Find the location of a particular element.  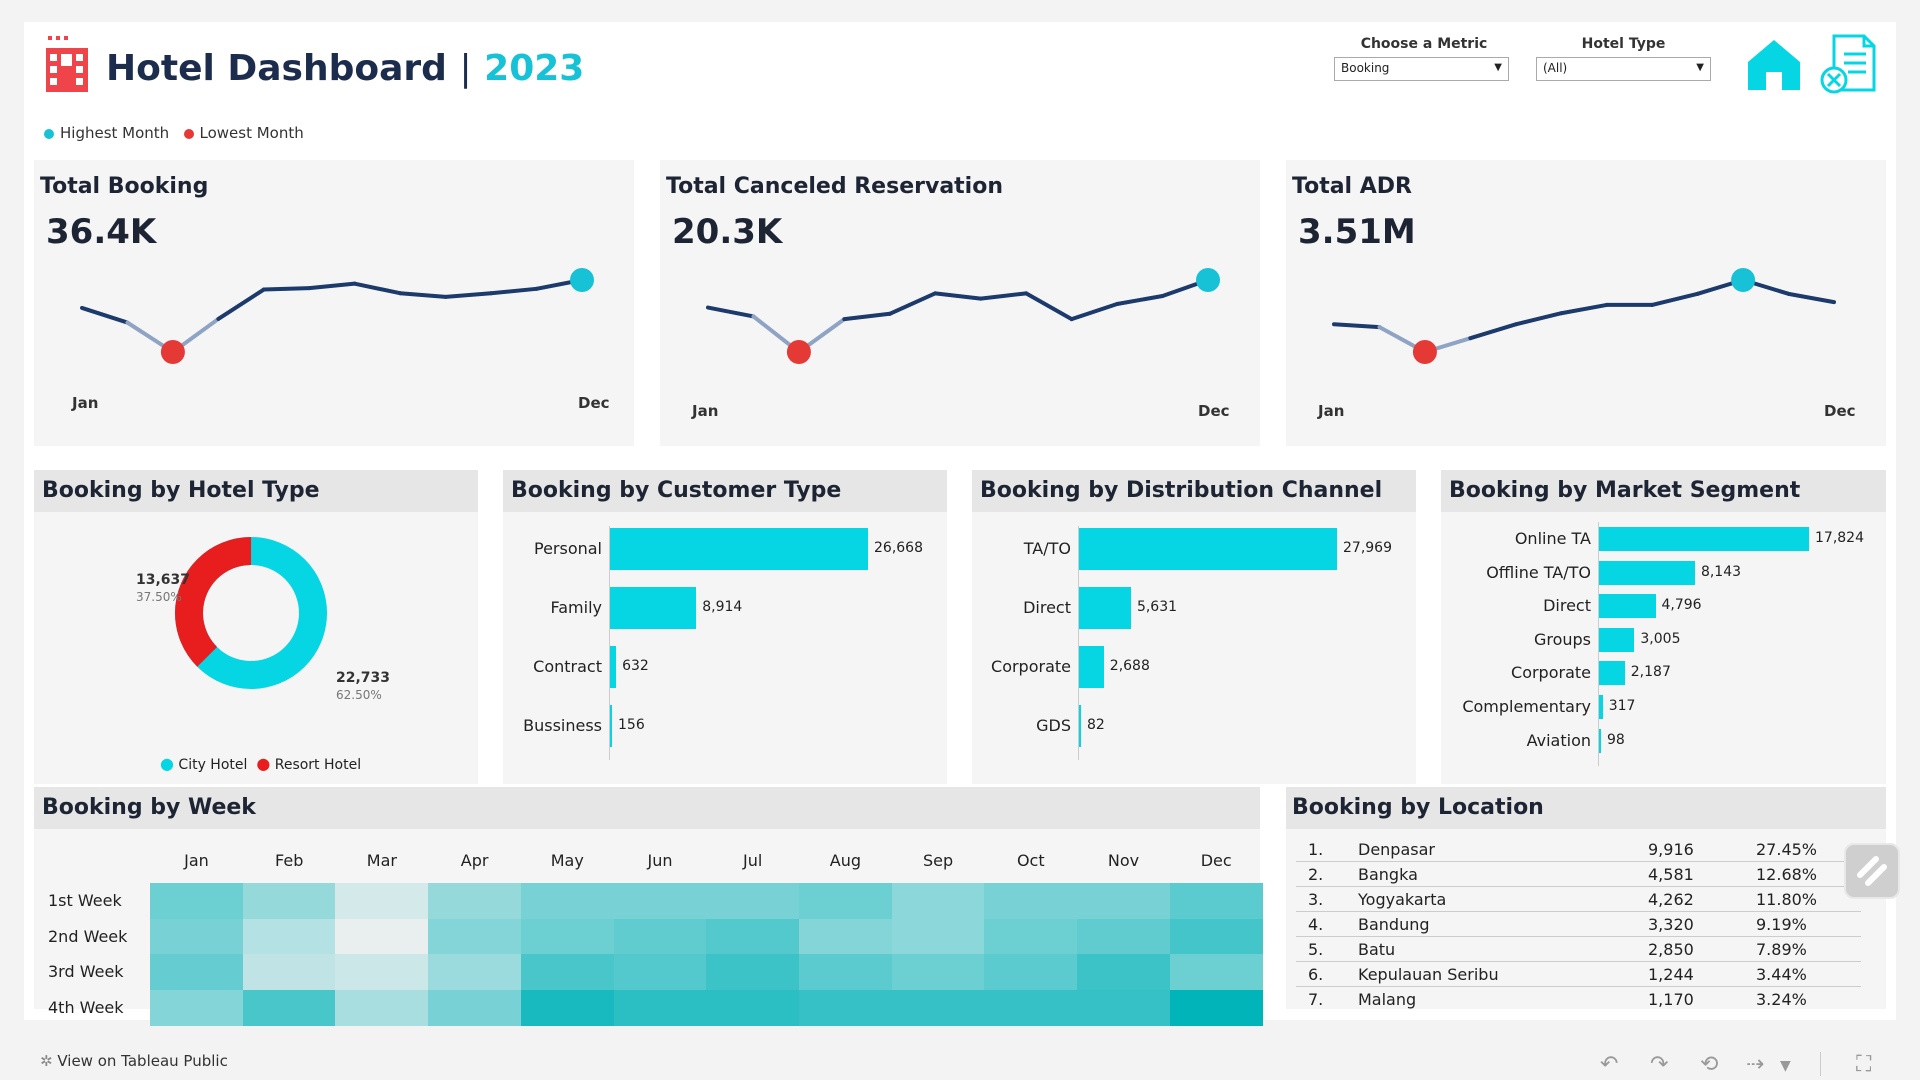

location-pct: 9.19% is located at coordinates (1781, 924).